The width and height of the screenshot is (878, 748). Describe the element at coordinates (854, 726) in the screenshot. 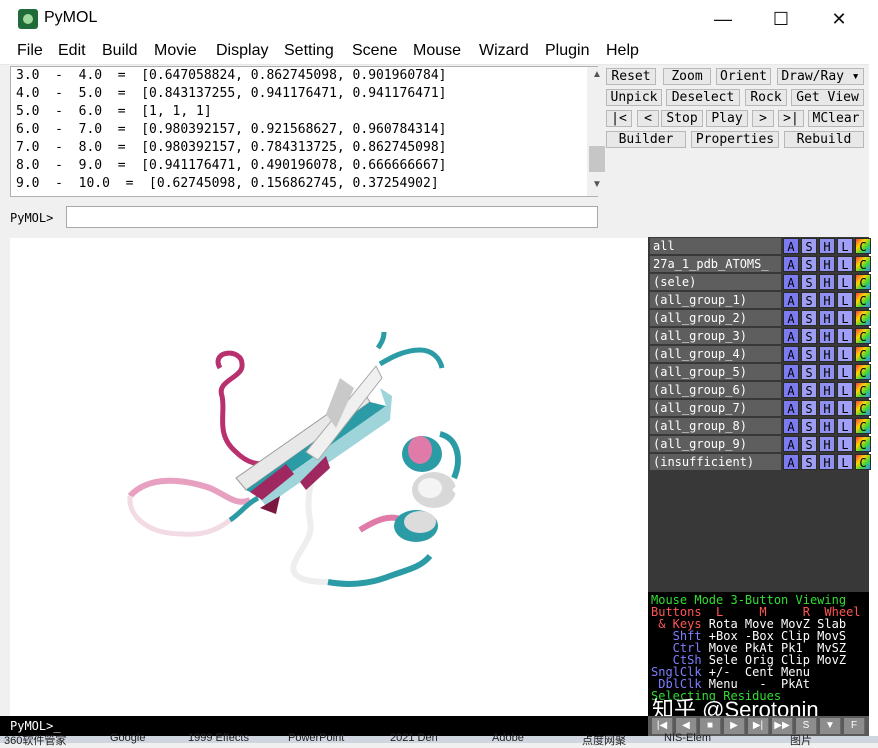

I see `fullscreen-f-icon: F` at that location.